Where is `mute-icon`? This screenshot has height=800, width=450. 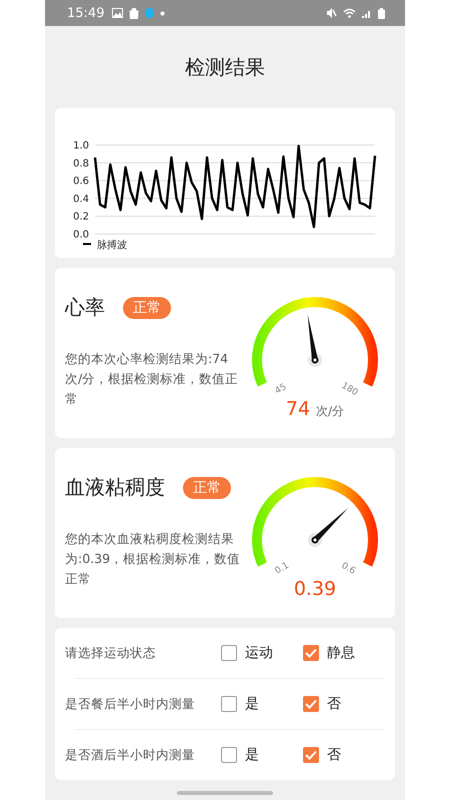
mute-icon is located at coordinates (331, 13).